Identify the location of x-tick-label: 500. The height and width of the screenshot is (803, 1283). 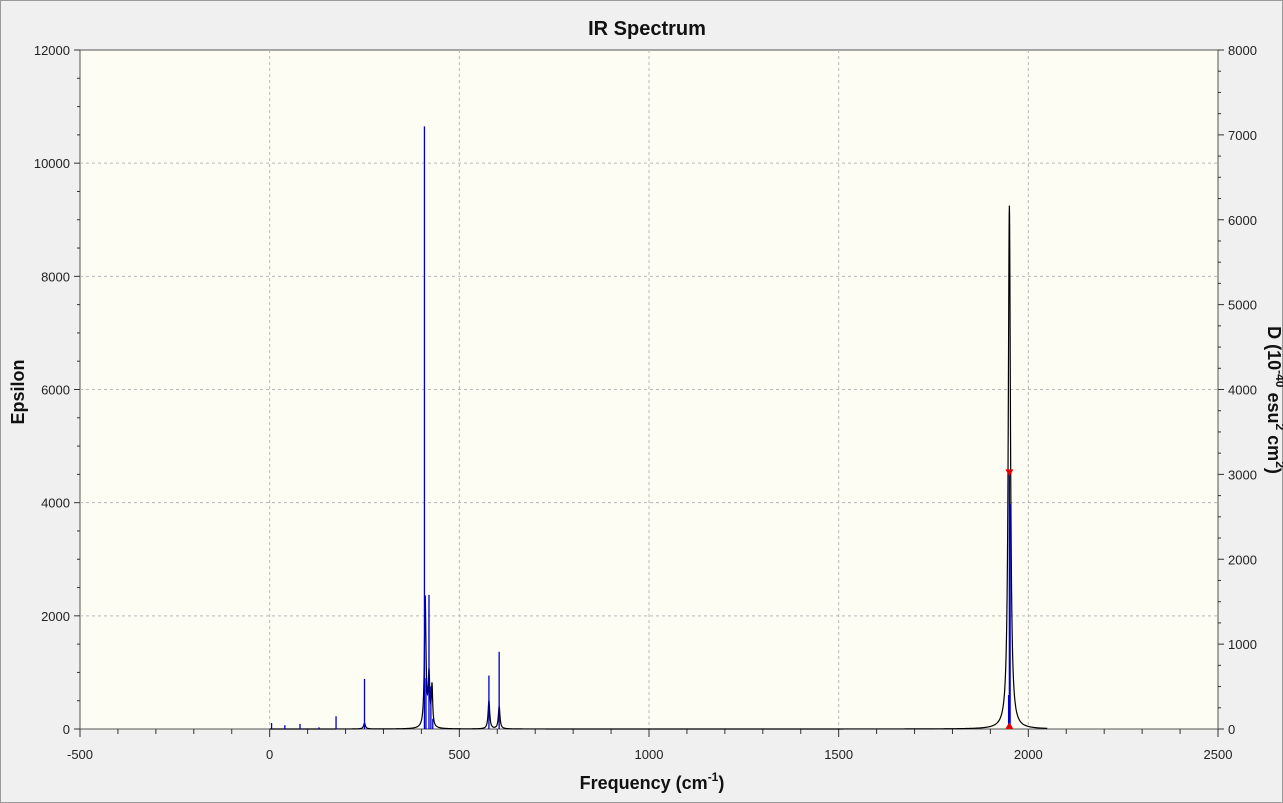
(459, 754).